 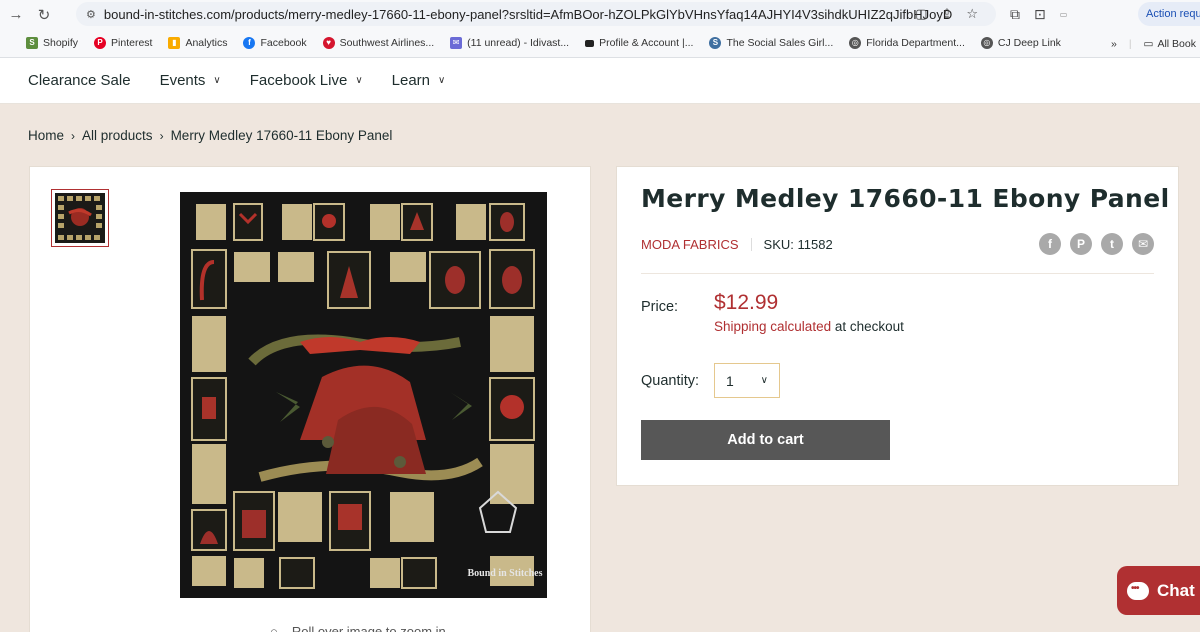 I want to click on nav-facebook-live: Facebook Live ∨, so click(x=306, y=80).